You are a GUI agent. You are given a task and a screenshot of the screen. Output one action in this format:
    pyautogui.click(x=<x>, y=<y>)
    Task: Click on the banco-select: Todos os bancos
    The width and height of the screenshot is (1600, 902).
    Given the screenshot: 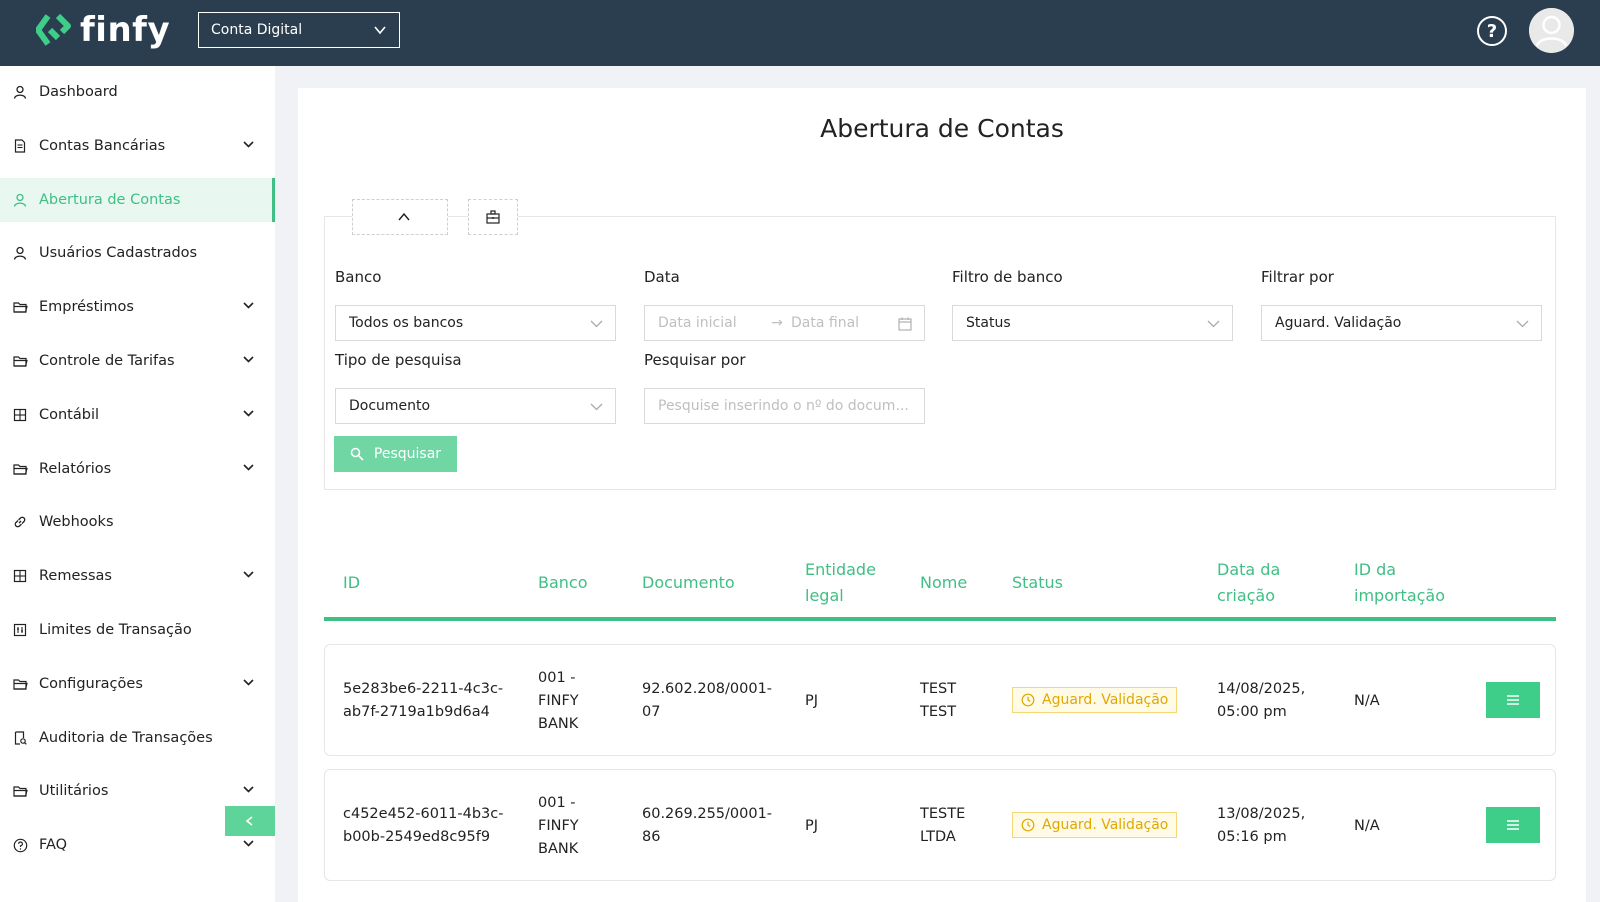 What is the action you would take?
    pyautogui.click(x=475, y=323)
    